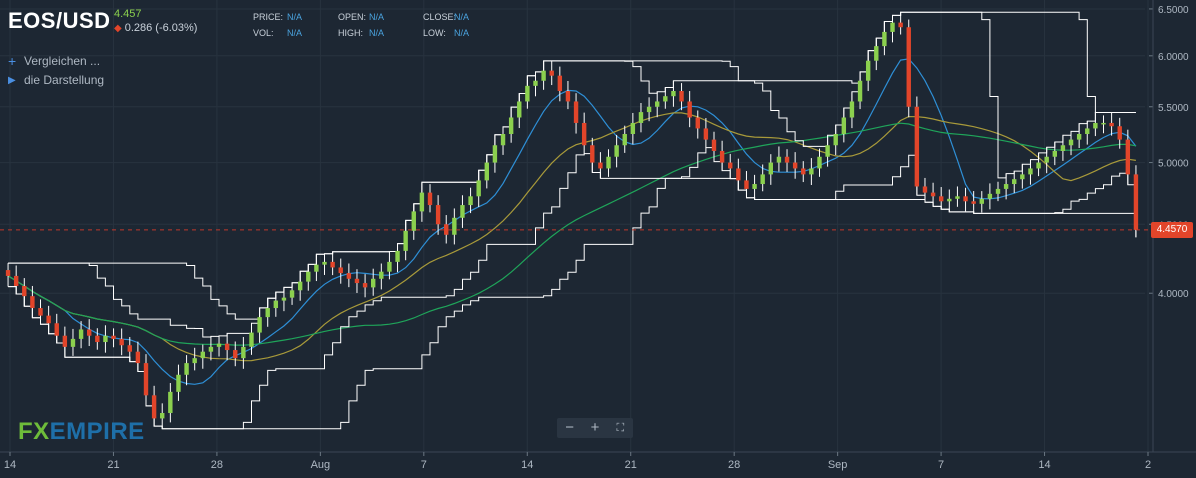  Describe the element at coordinates (734, 465) in the screenshot. I see `x-tick-label: 28` at that location.